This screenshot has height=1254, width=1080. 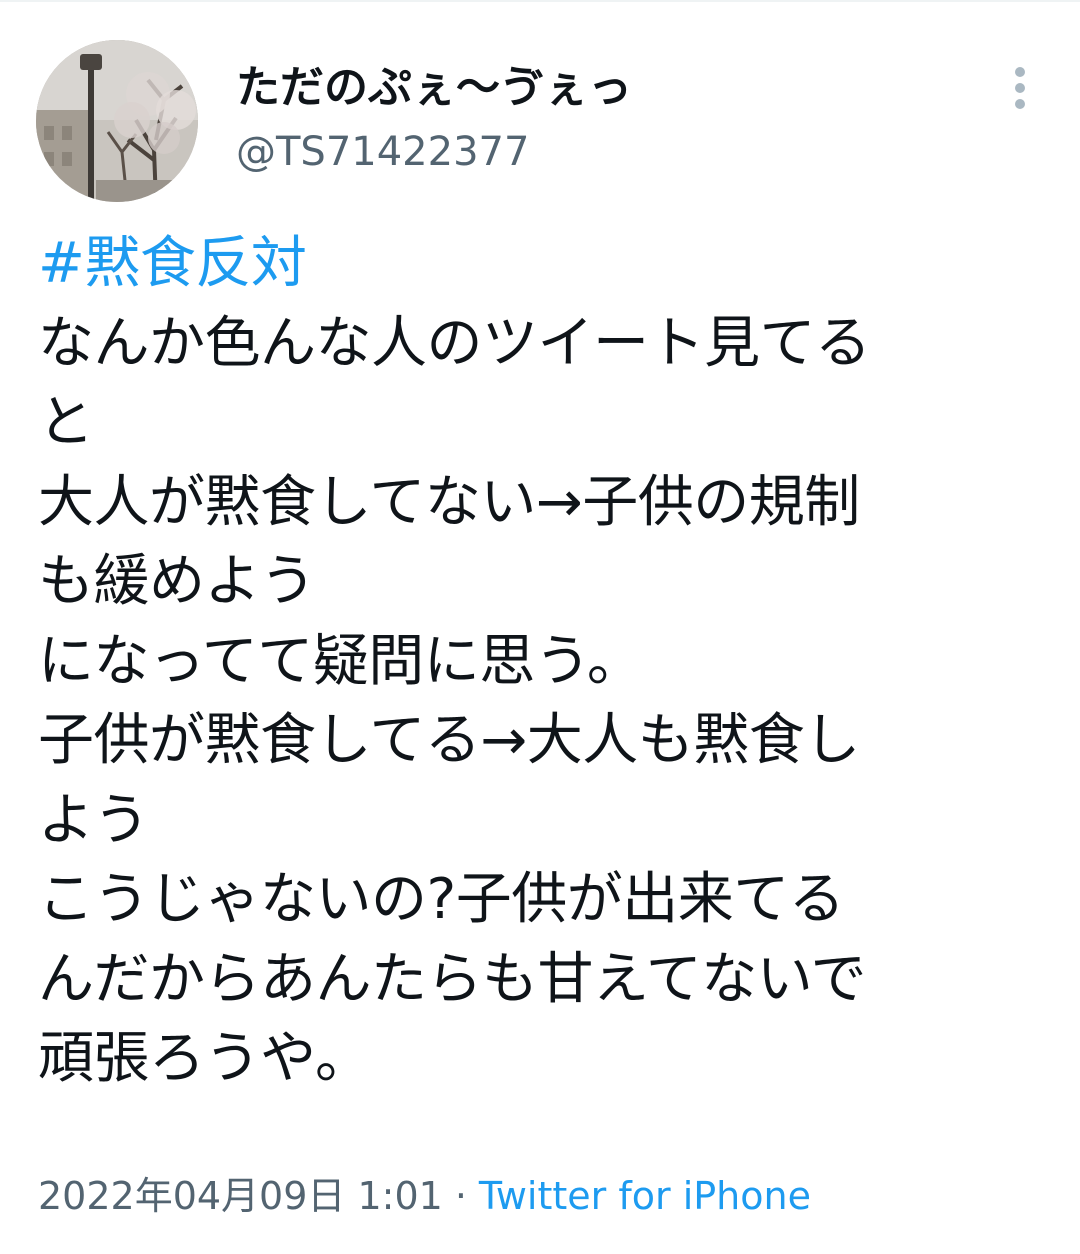 I want to click on tweet-timestamp: 2022年04月09日 1:01, so click(x=240, y=1196).